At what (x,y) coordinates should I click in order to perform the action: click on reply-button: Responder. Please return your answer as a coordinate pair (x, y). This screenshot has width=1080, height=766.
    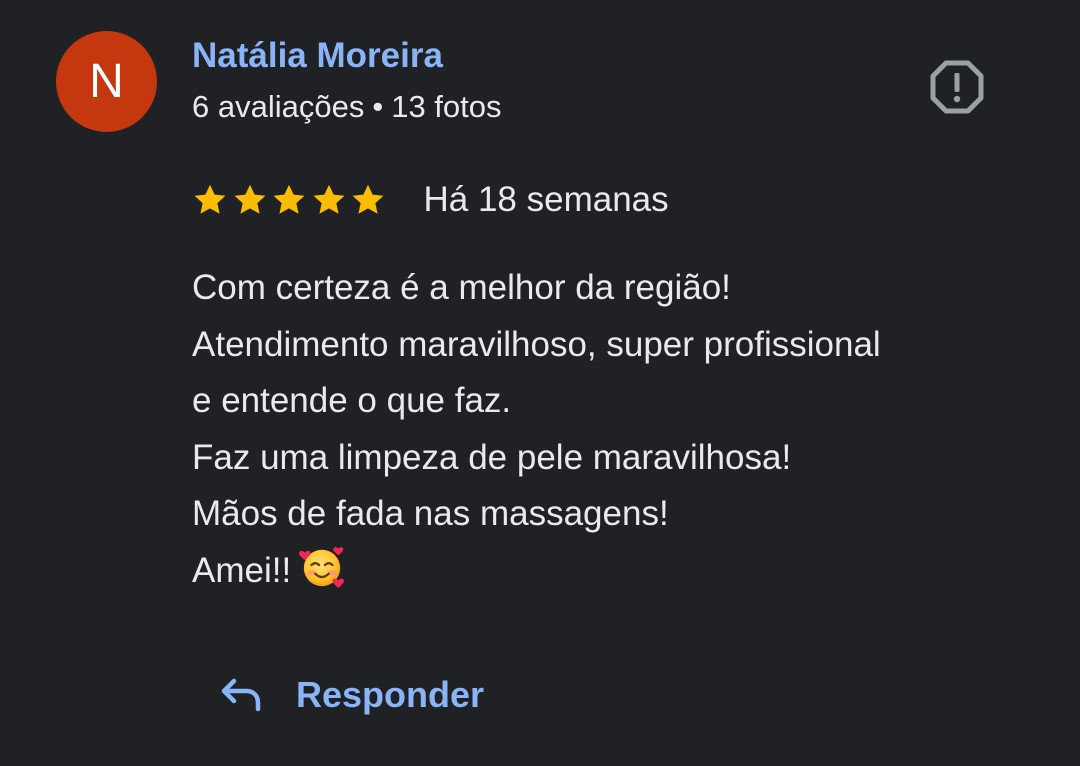
    Looking at the image, I should click on (347, 695).